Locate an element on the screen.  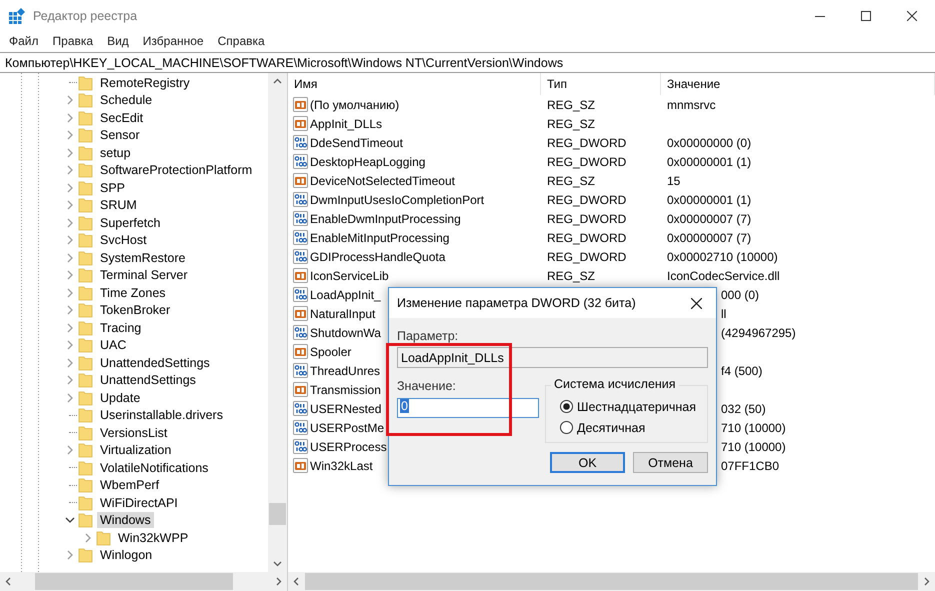
column-header: Значение is located at coordinates (798, 84).